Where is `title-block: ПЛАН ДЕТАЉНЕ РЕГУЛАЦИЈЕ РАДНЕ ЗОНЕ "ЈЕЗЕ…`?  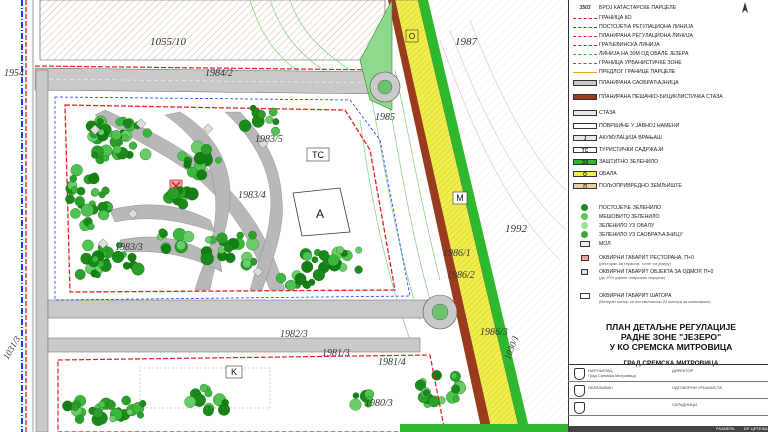
title-block: ПЛАН ДЕТАЉНЕ РЕГУЛАЦИЈЕ РАДНЕ ЗОНЕ "ЈЕЗЕ… is located at coordinates (671, 344).